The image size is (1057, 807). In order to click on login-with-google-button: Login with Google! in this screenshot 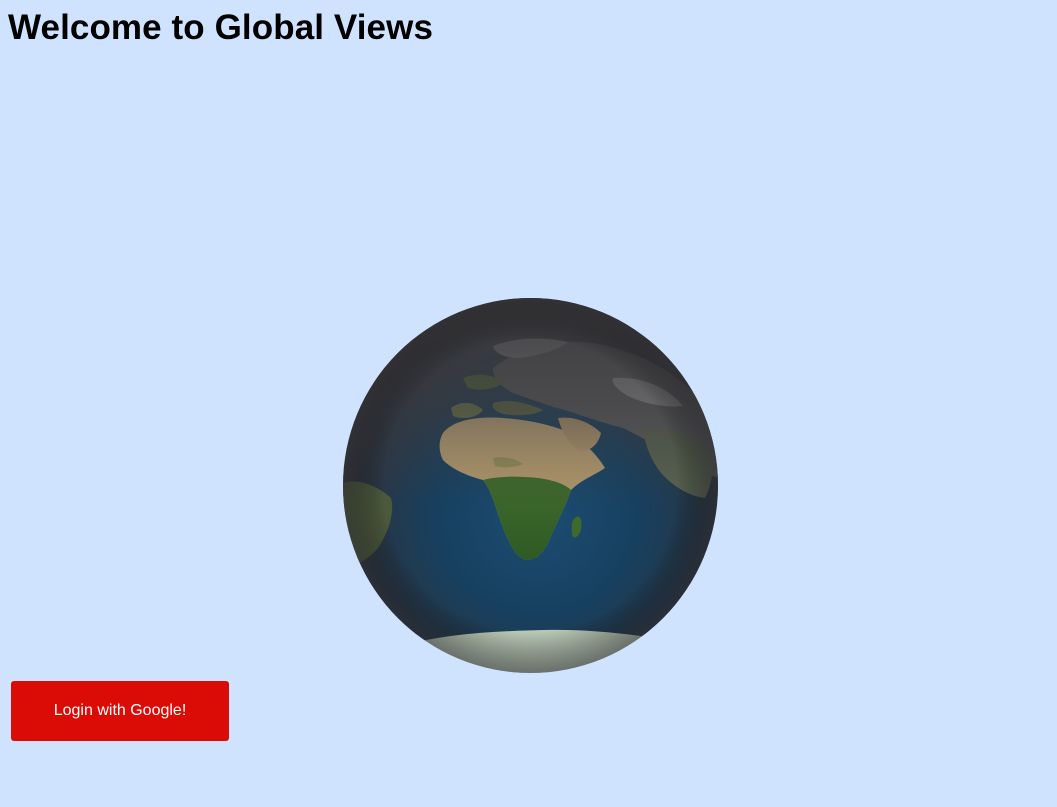, I will do `click(120, 711)`.